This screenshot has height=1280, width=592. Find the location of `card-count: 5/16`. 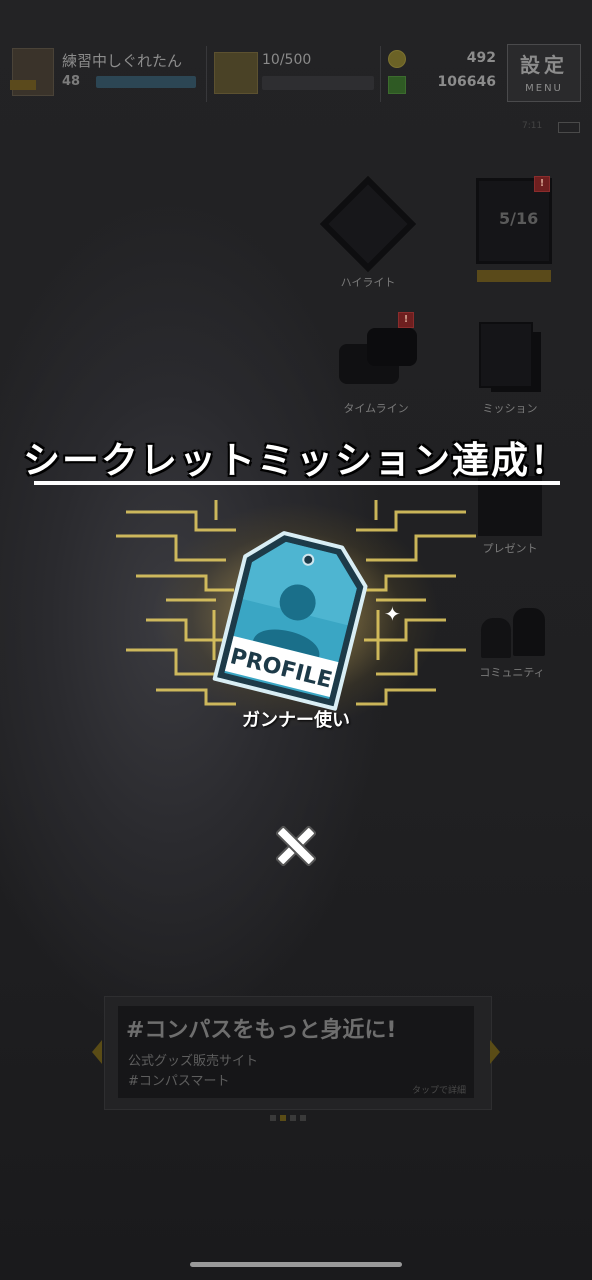

card-count: 5/16 is located at coordinates (519, 218).